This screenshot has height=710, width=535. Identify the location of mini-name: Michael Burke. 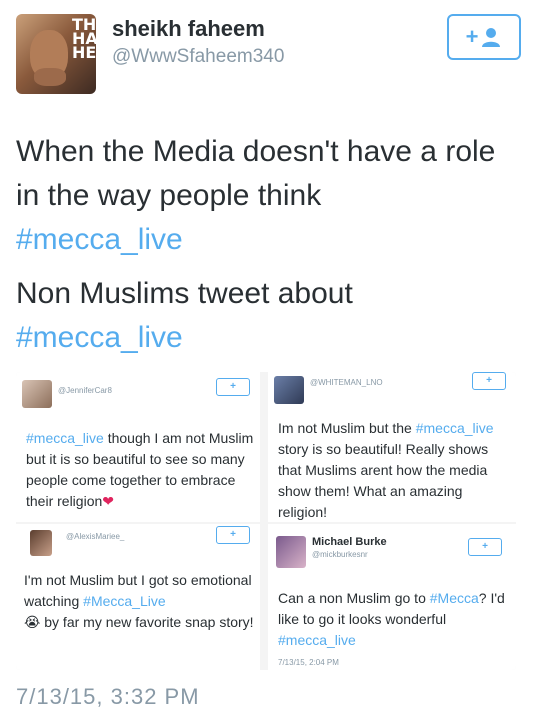
(349, 542).